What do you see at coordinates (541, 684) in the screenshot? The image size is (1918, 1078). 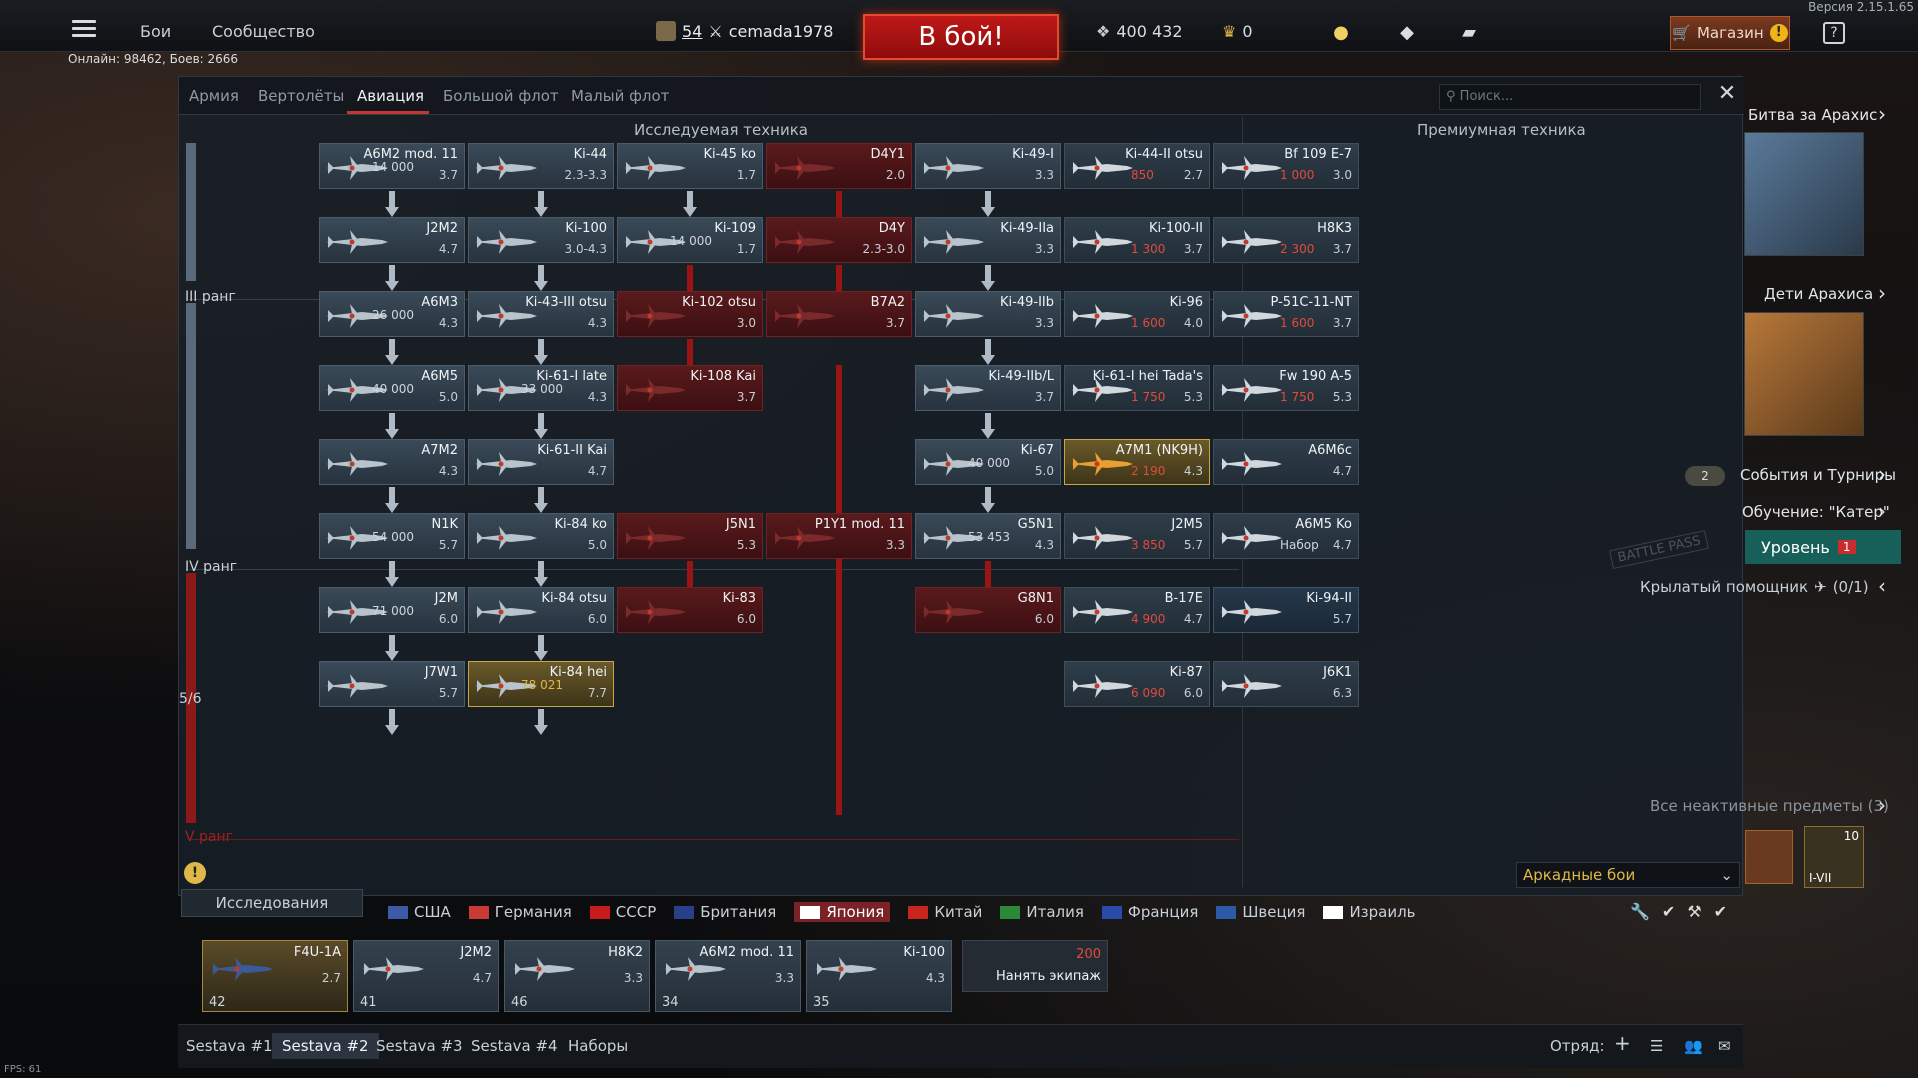 I see `vehicle-card: Ki-84 hei 7.7 78 021` at bounding box center [541, 684].